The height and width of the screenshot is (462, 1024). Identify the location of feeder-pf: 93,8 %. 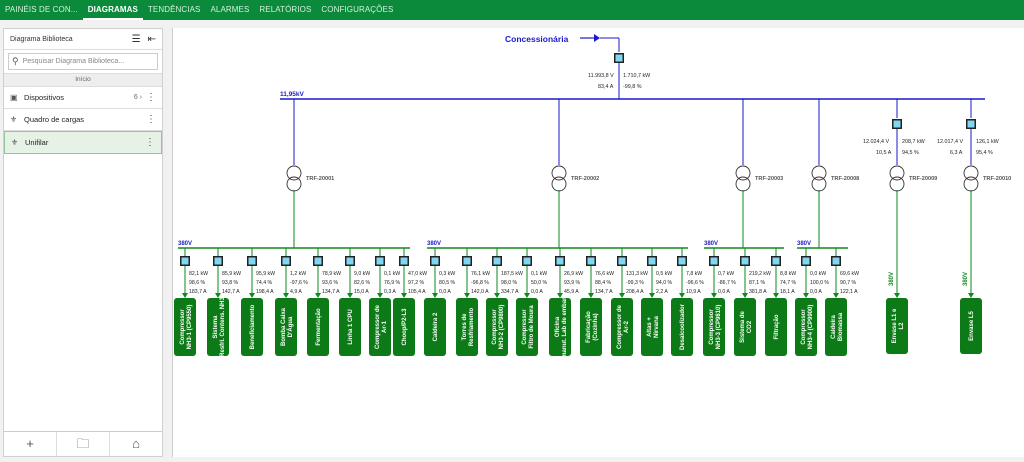
(230, 283).